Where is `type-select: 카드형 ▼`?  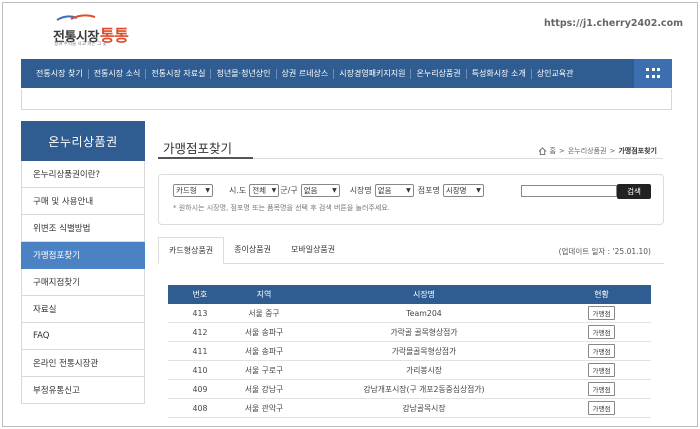
type-select: 카드형 ▼ is located at coordinates (193, 190).